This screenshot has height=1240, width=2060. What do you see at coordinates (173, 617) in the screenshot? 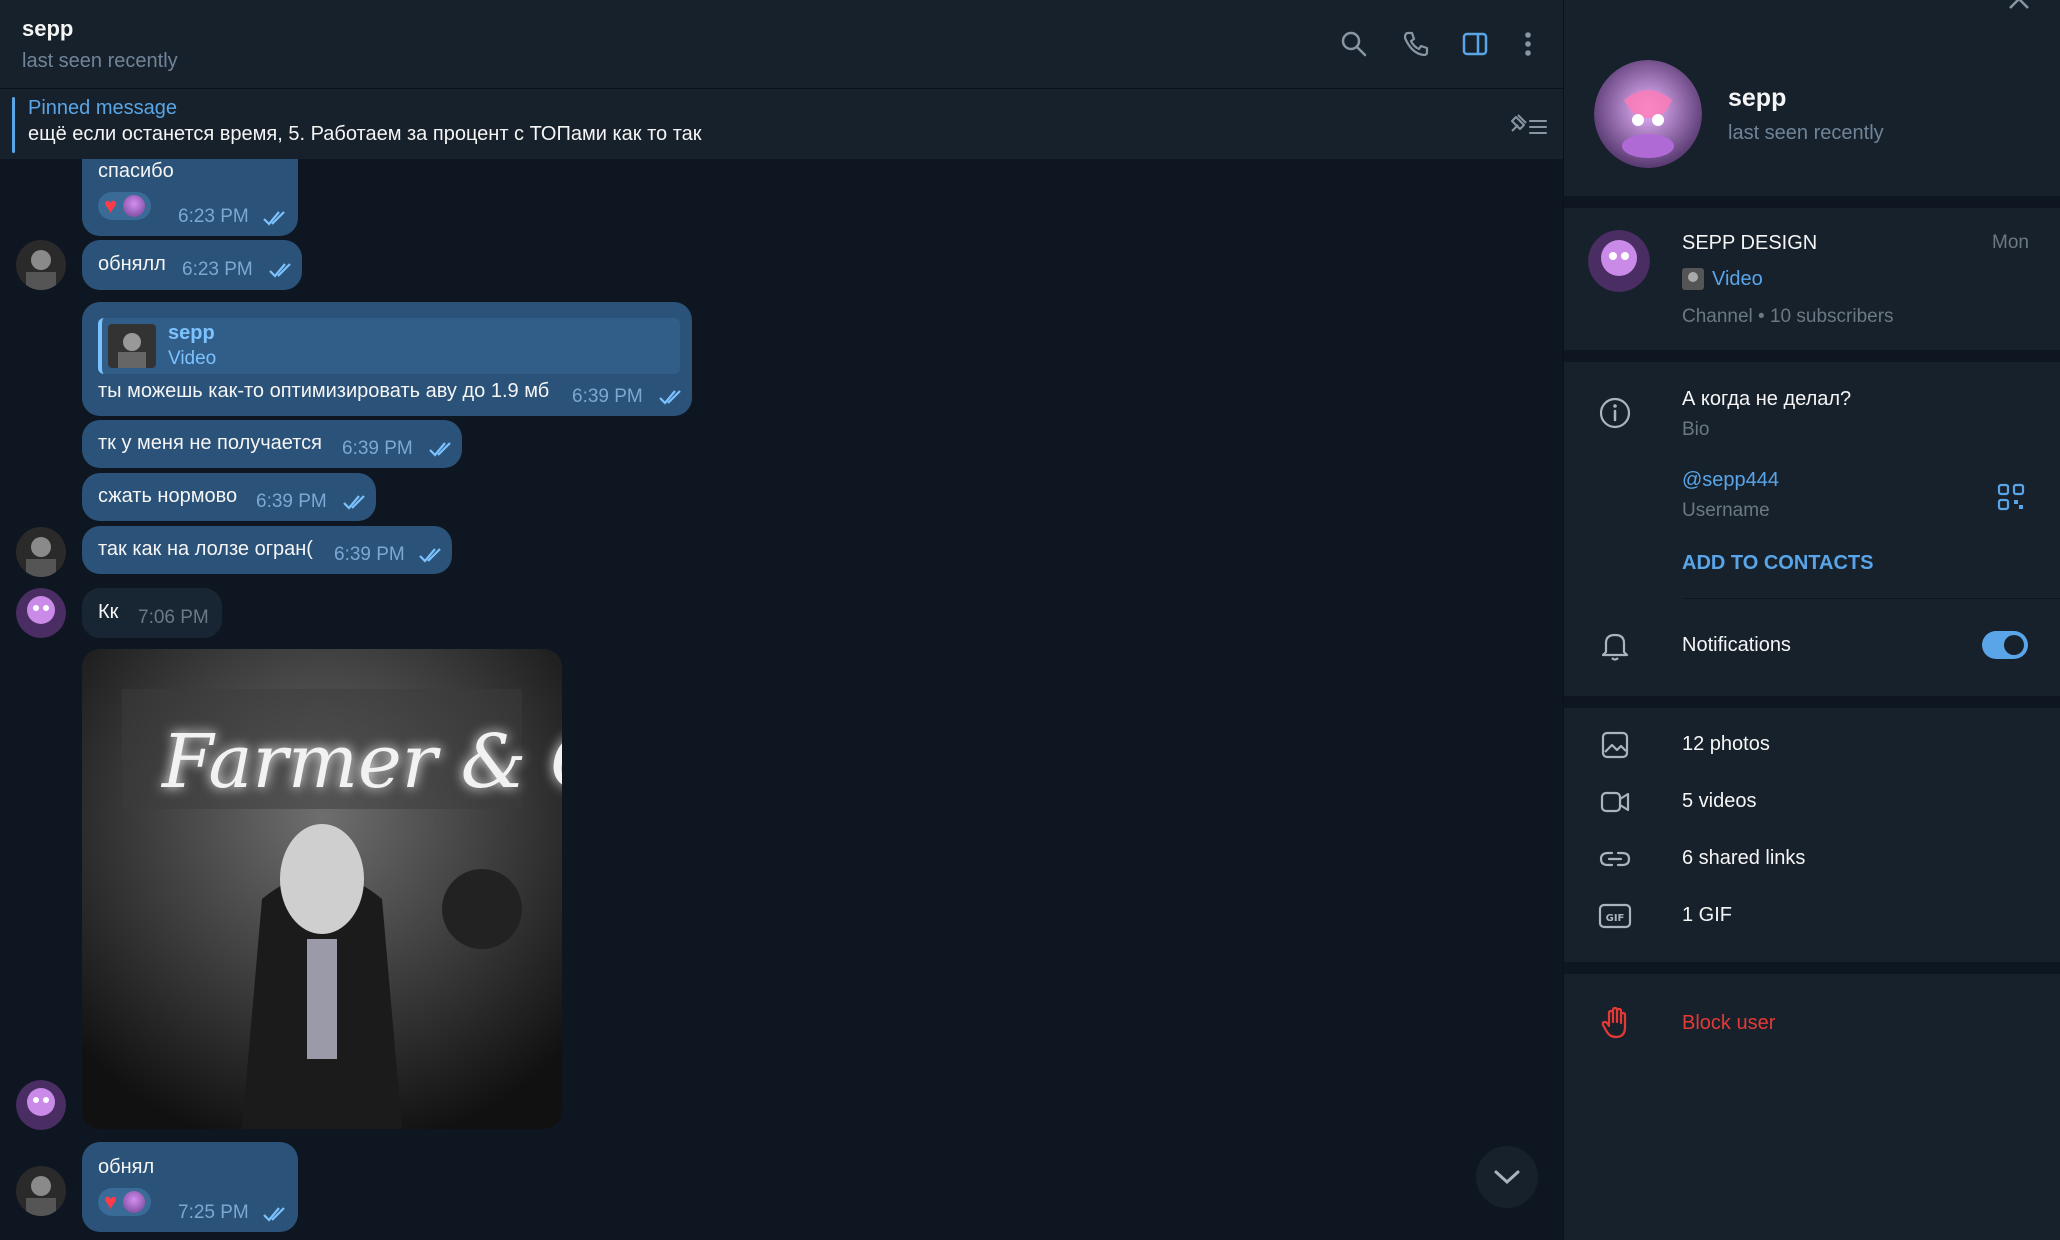
I see `message-time: 7:06 PM` at bounding box center [173, 617].